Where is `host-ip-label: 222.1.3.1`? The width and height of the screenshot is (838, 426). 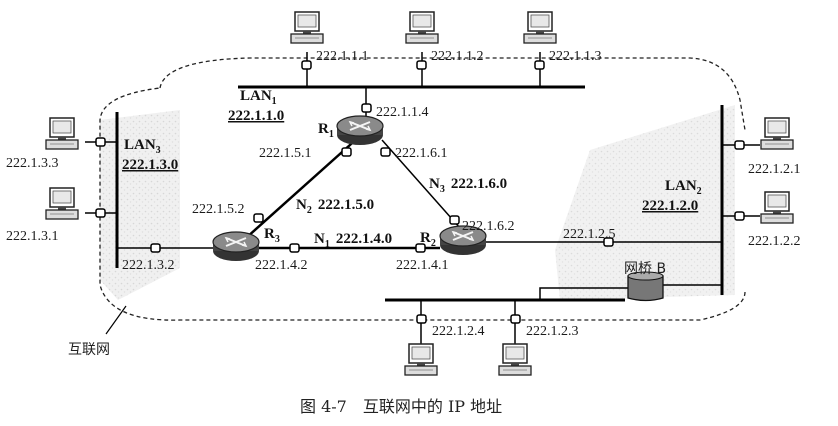 host-ip-label: 222.1.3.1 is located at coordinates (32, 236).